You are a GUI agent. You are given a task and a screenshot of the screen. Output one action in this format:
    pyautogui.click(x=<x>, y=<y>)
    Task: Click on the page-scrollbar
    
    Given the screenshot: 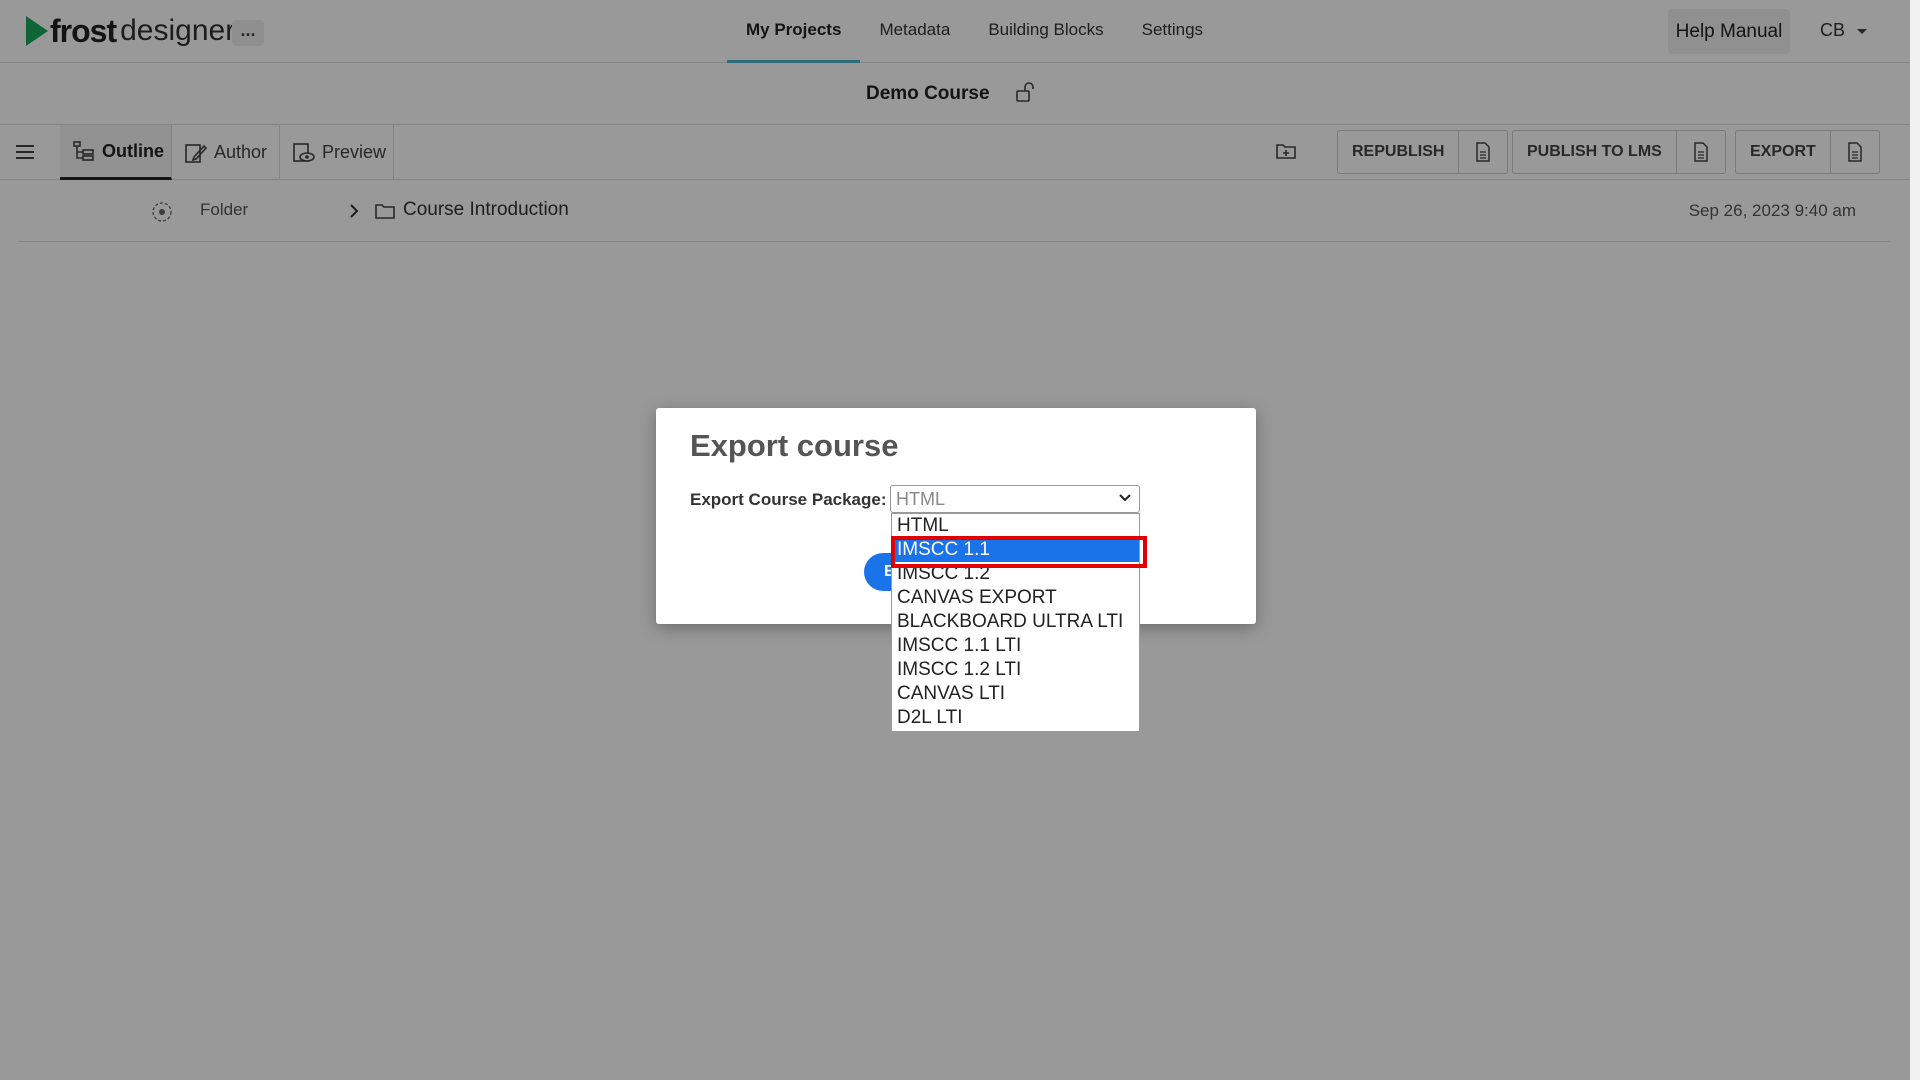 What is the action you would take?
    pyautogui.click(x=1915, y=540)
    